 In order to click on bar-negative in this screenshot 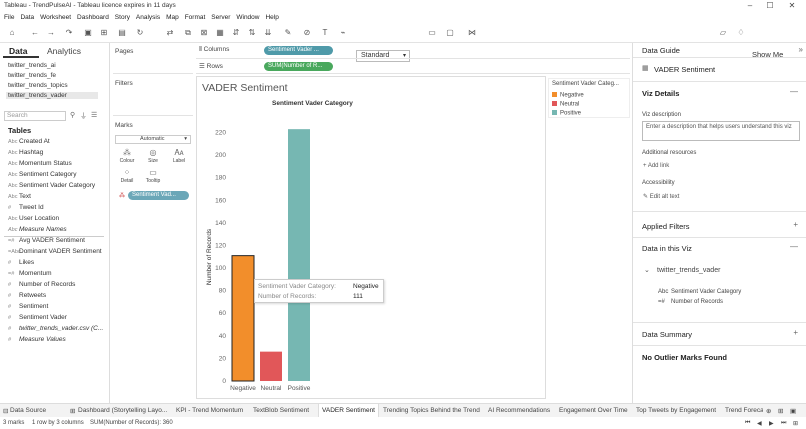, I will do `click(243, 318)`.